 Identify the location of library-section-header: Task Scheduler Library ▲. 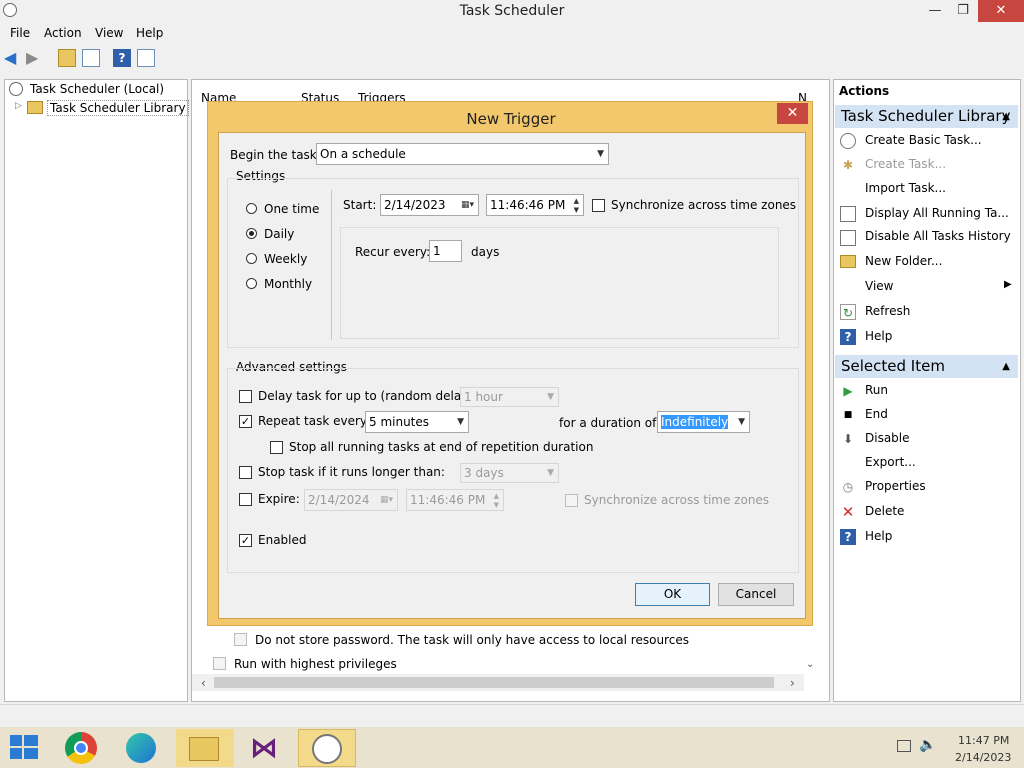
(926, 116).